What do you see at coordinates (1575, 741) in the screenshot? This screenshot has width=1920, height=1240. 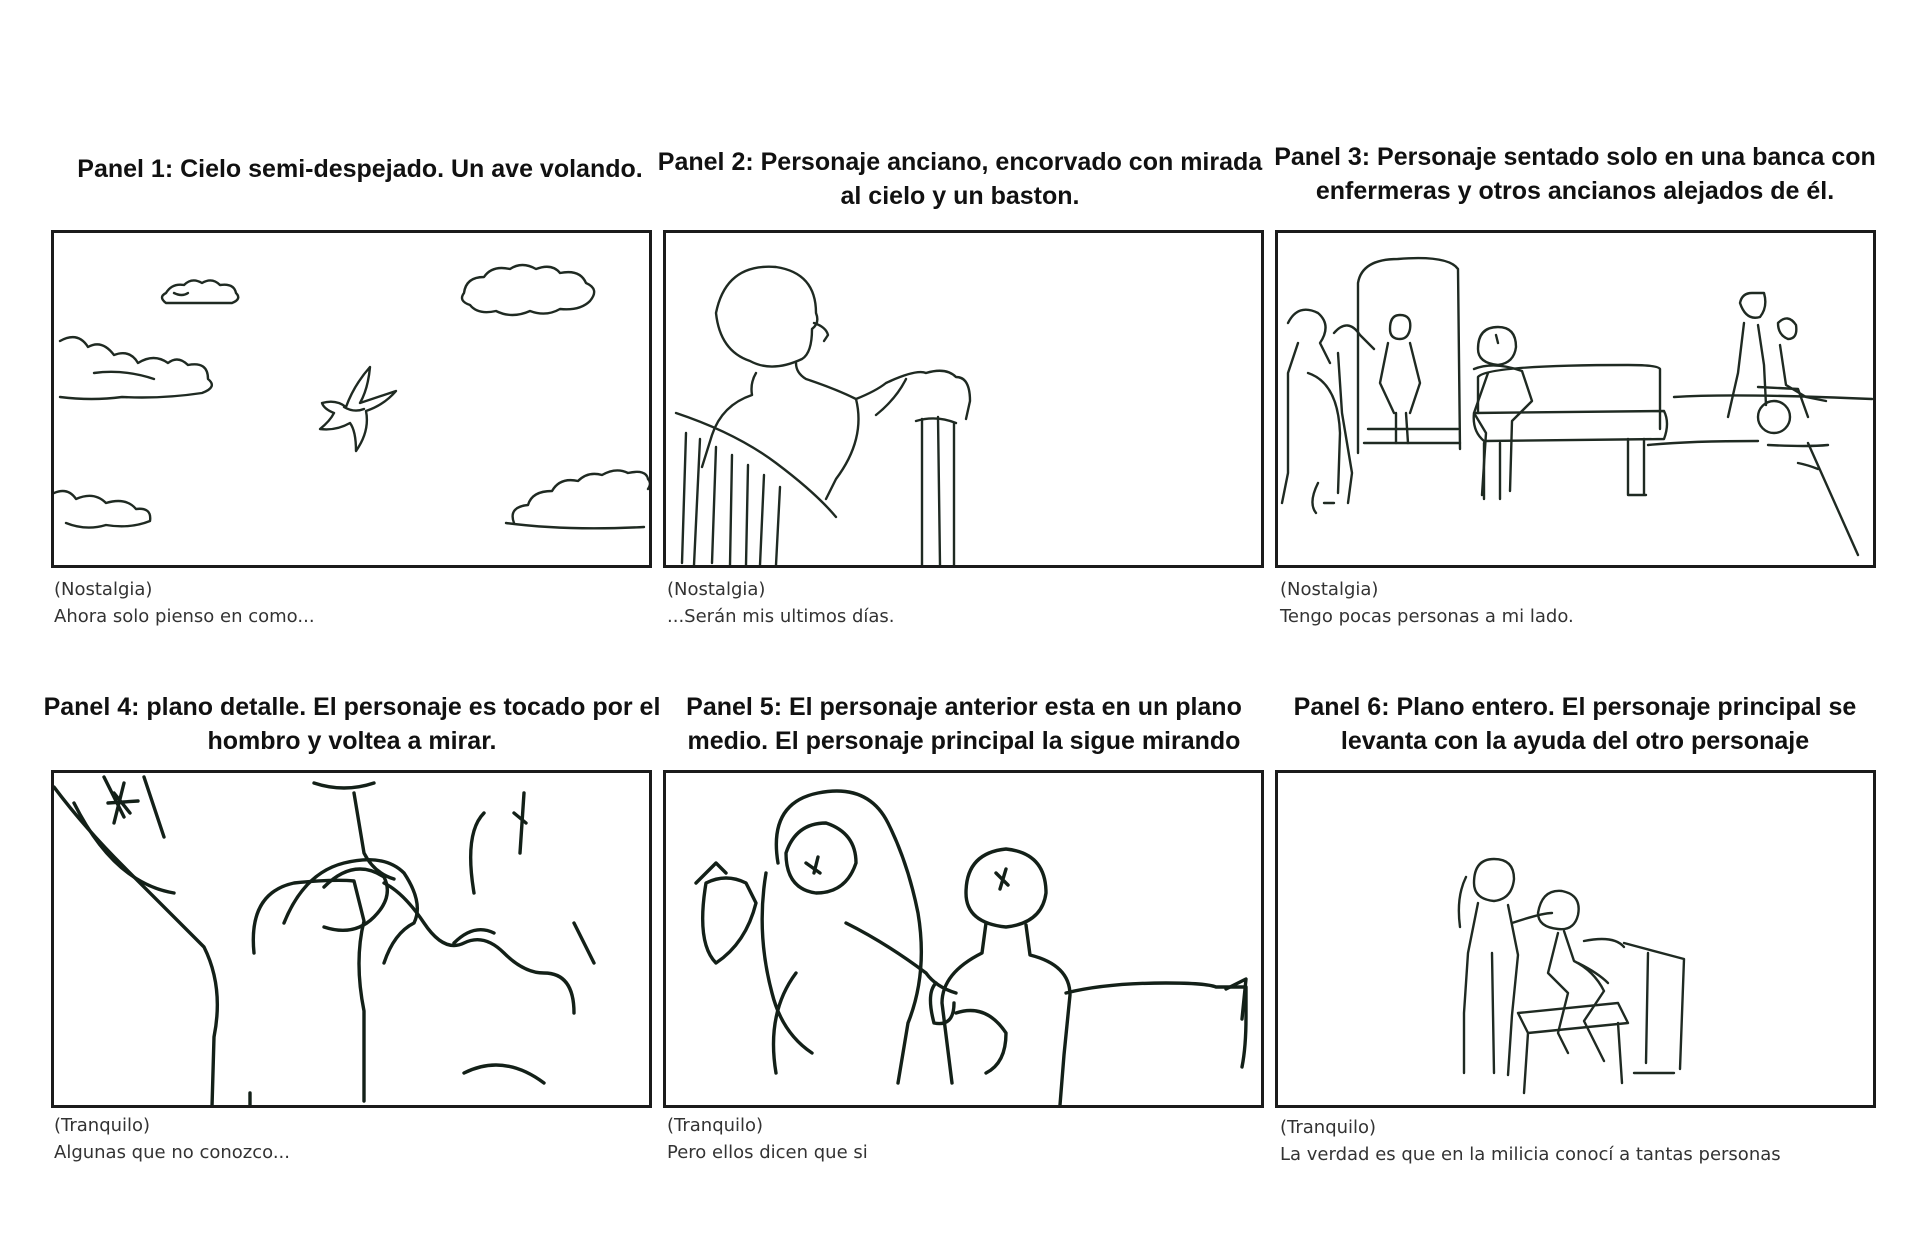 I see `panel-title-line: levanta con la ayuda del otro personaje` at bounding box center [1575, 741].